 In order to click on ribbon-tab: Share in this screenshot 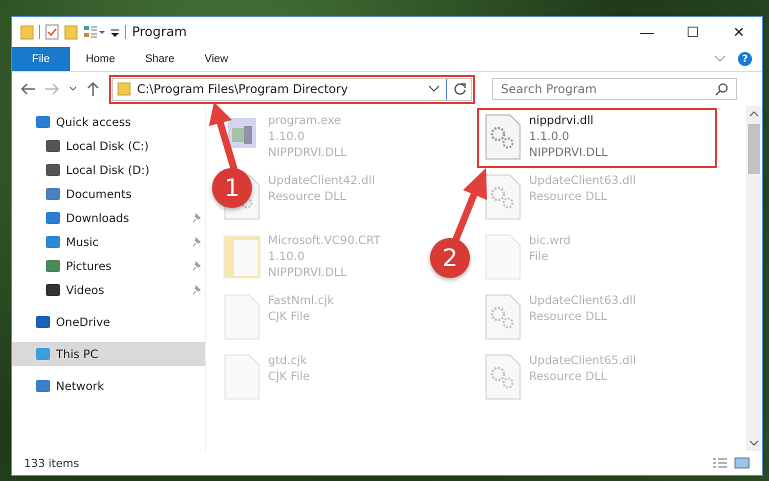, I will do `click(159, 59)`.